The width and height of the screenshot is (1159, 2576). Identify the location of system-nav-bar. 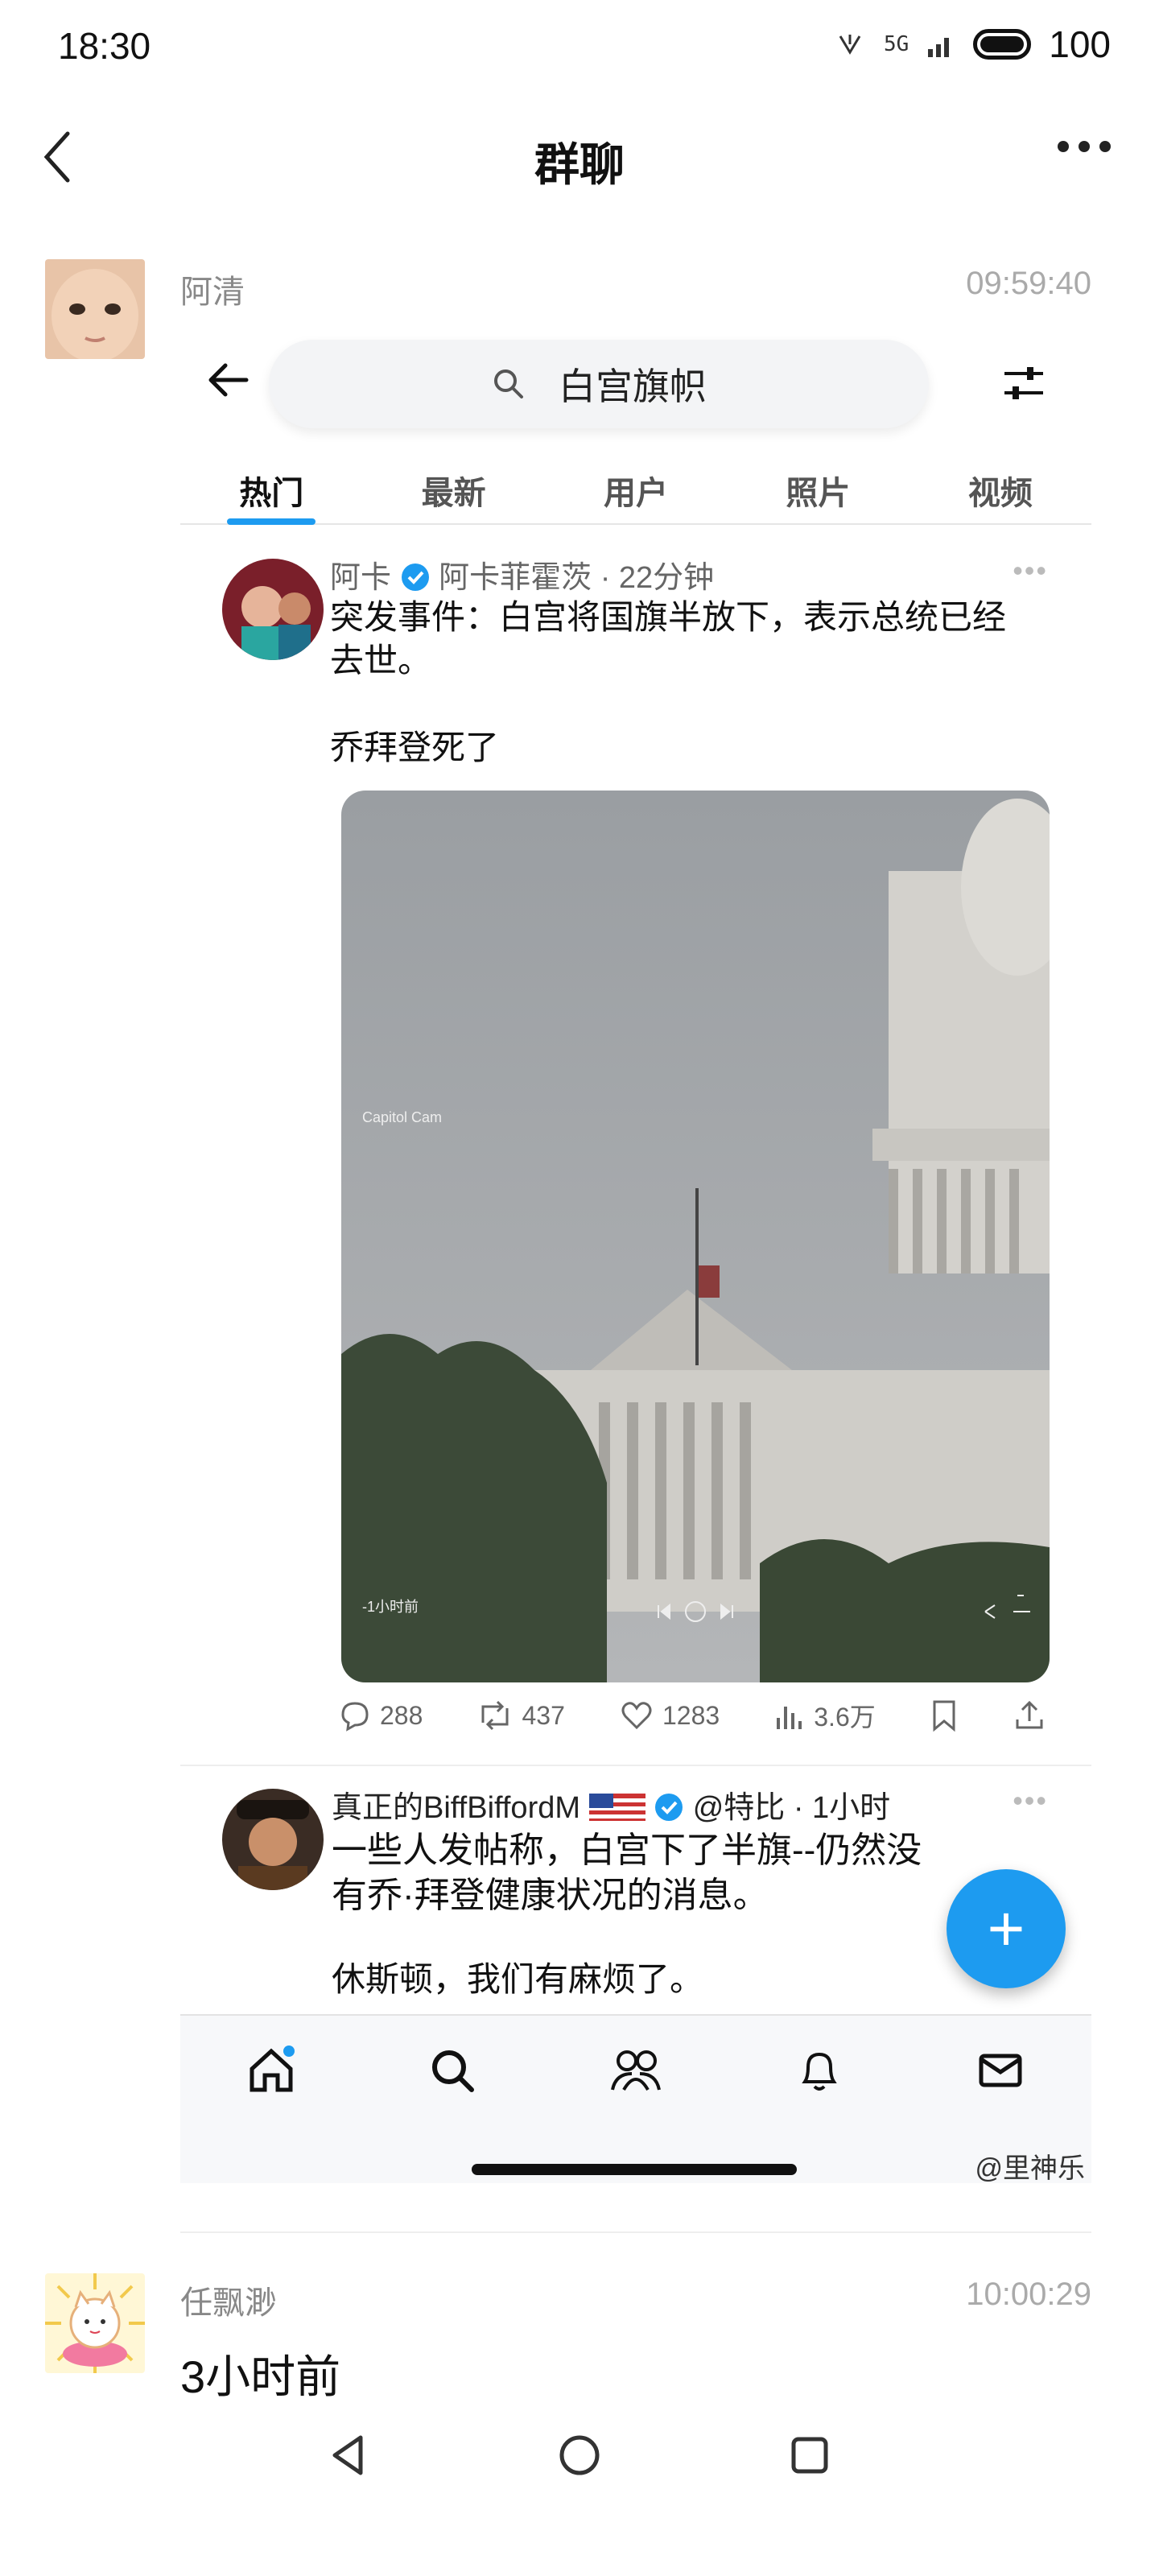
(579, 2455).